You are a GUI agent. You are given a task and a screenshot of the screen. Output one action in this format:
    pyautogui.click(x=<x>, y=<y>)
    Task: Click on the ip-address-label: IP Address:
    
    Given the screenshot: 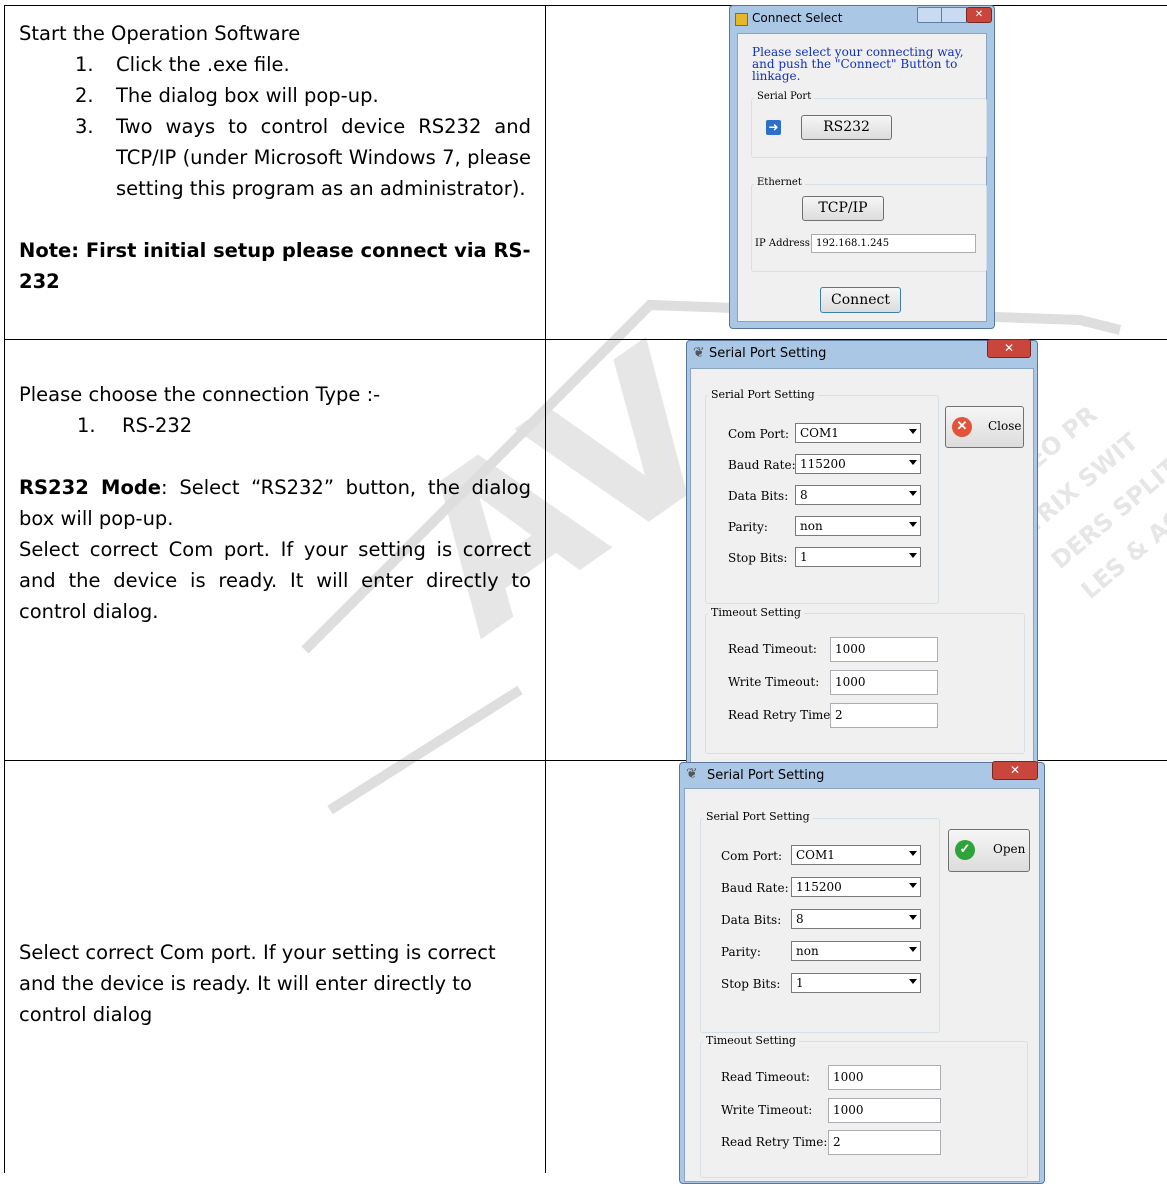 What is the action you would take?
    pyautogui.click(x=784, y=243)
    